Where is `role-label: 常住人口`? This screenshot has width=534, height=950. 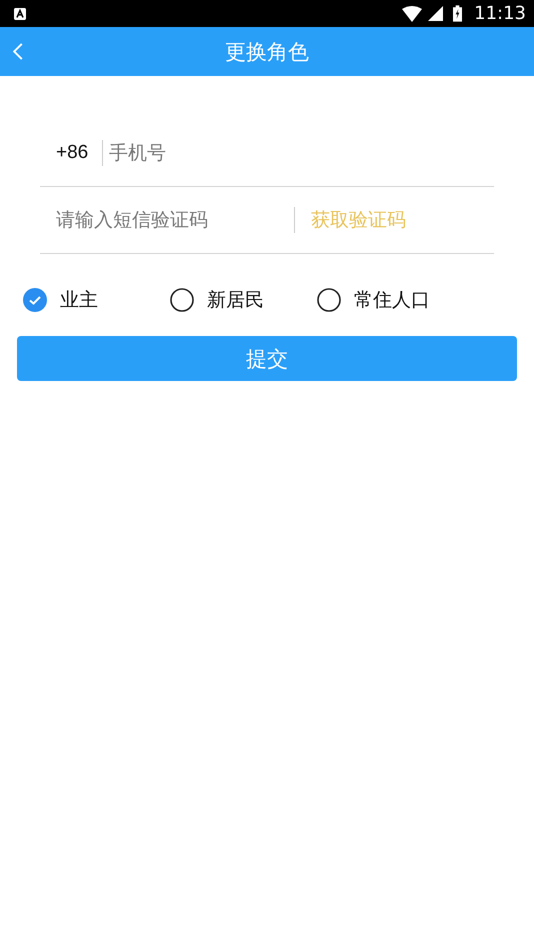
role-label: 常住人口 is located at coordinates (392, 300).